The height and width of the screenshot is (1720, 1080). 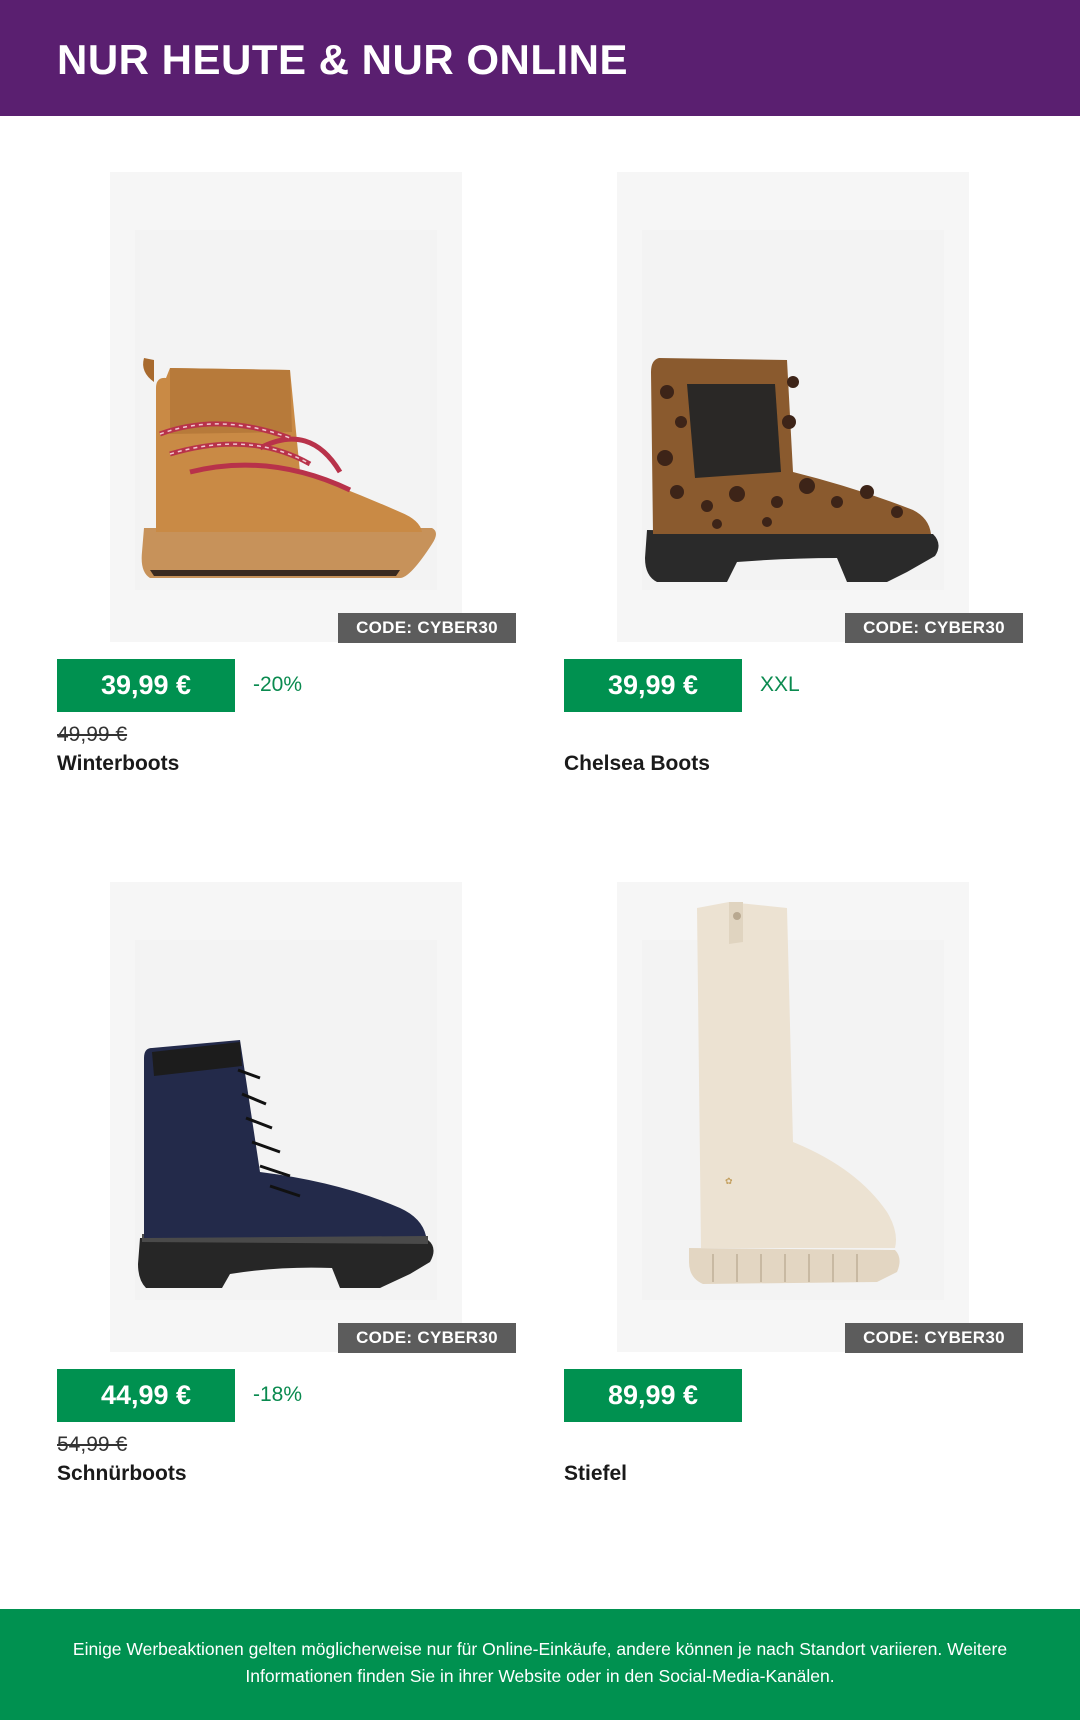 I want to click on price-badge: 89,99 €, so click(x=653, y=1395).